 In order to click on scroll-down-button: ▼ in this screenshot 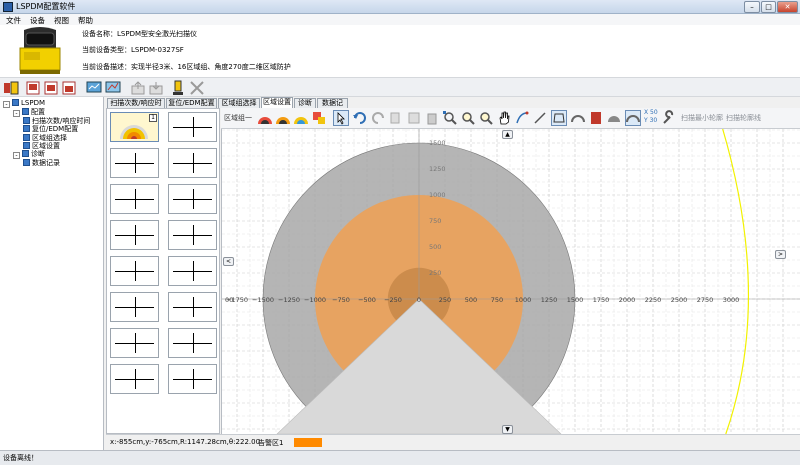, I will do `click(507, 429)`.